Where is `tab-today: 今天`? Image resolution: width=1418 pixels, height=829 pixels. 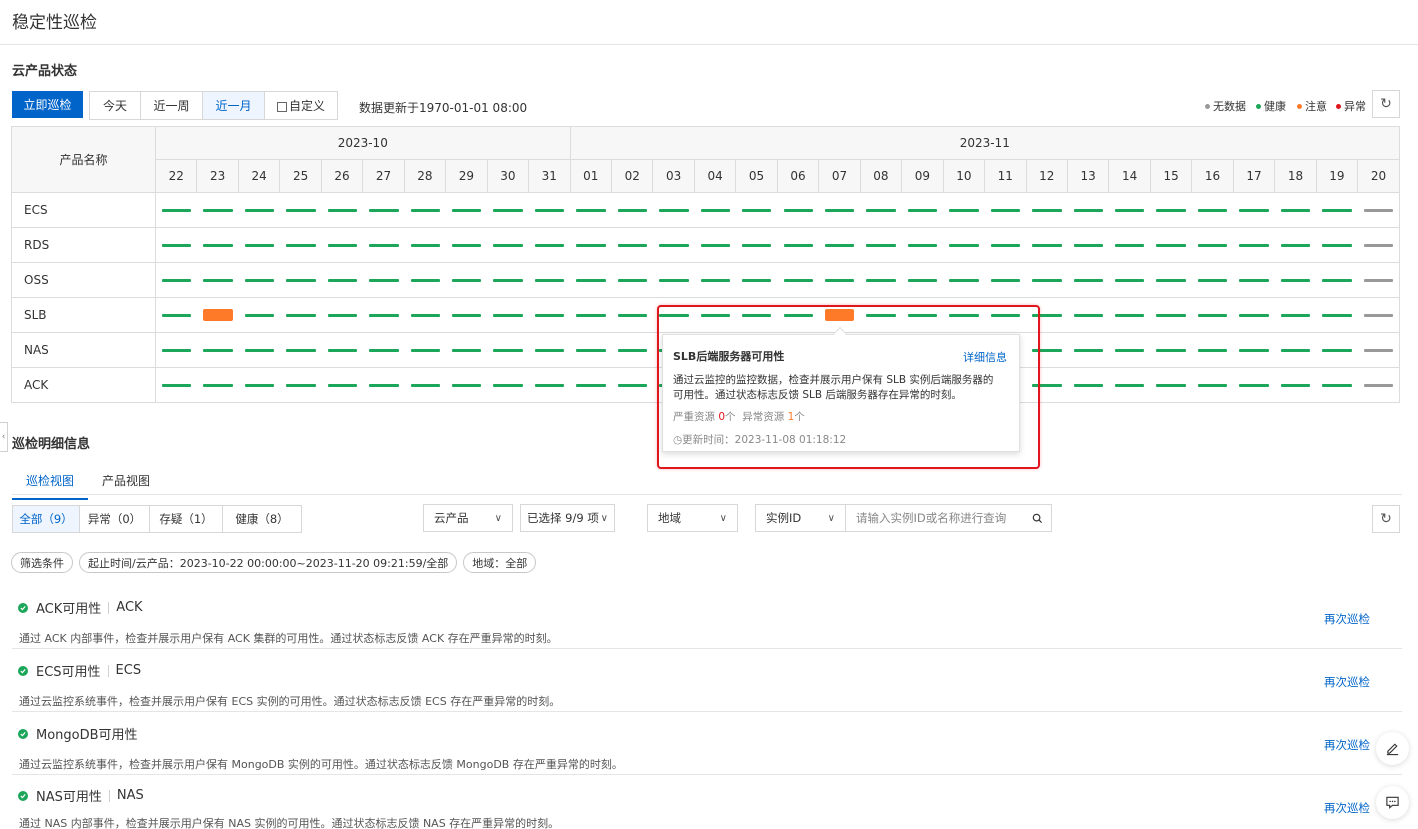
tab-today: 今天 is located at coordinates (115, 105).